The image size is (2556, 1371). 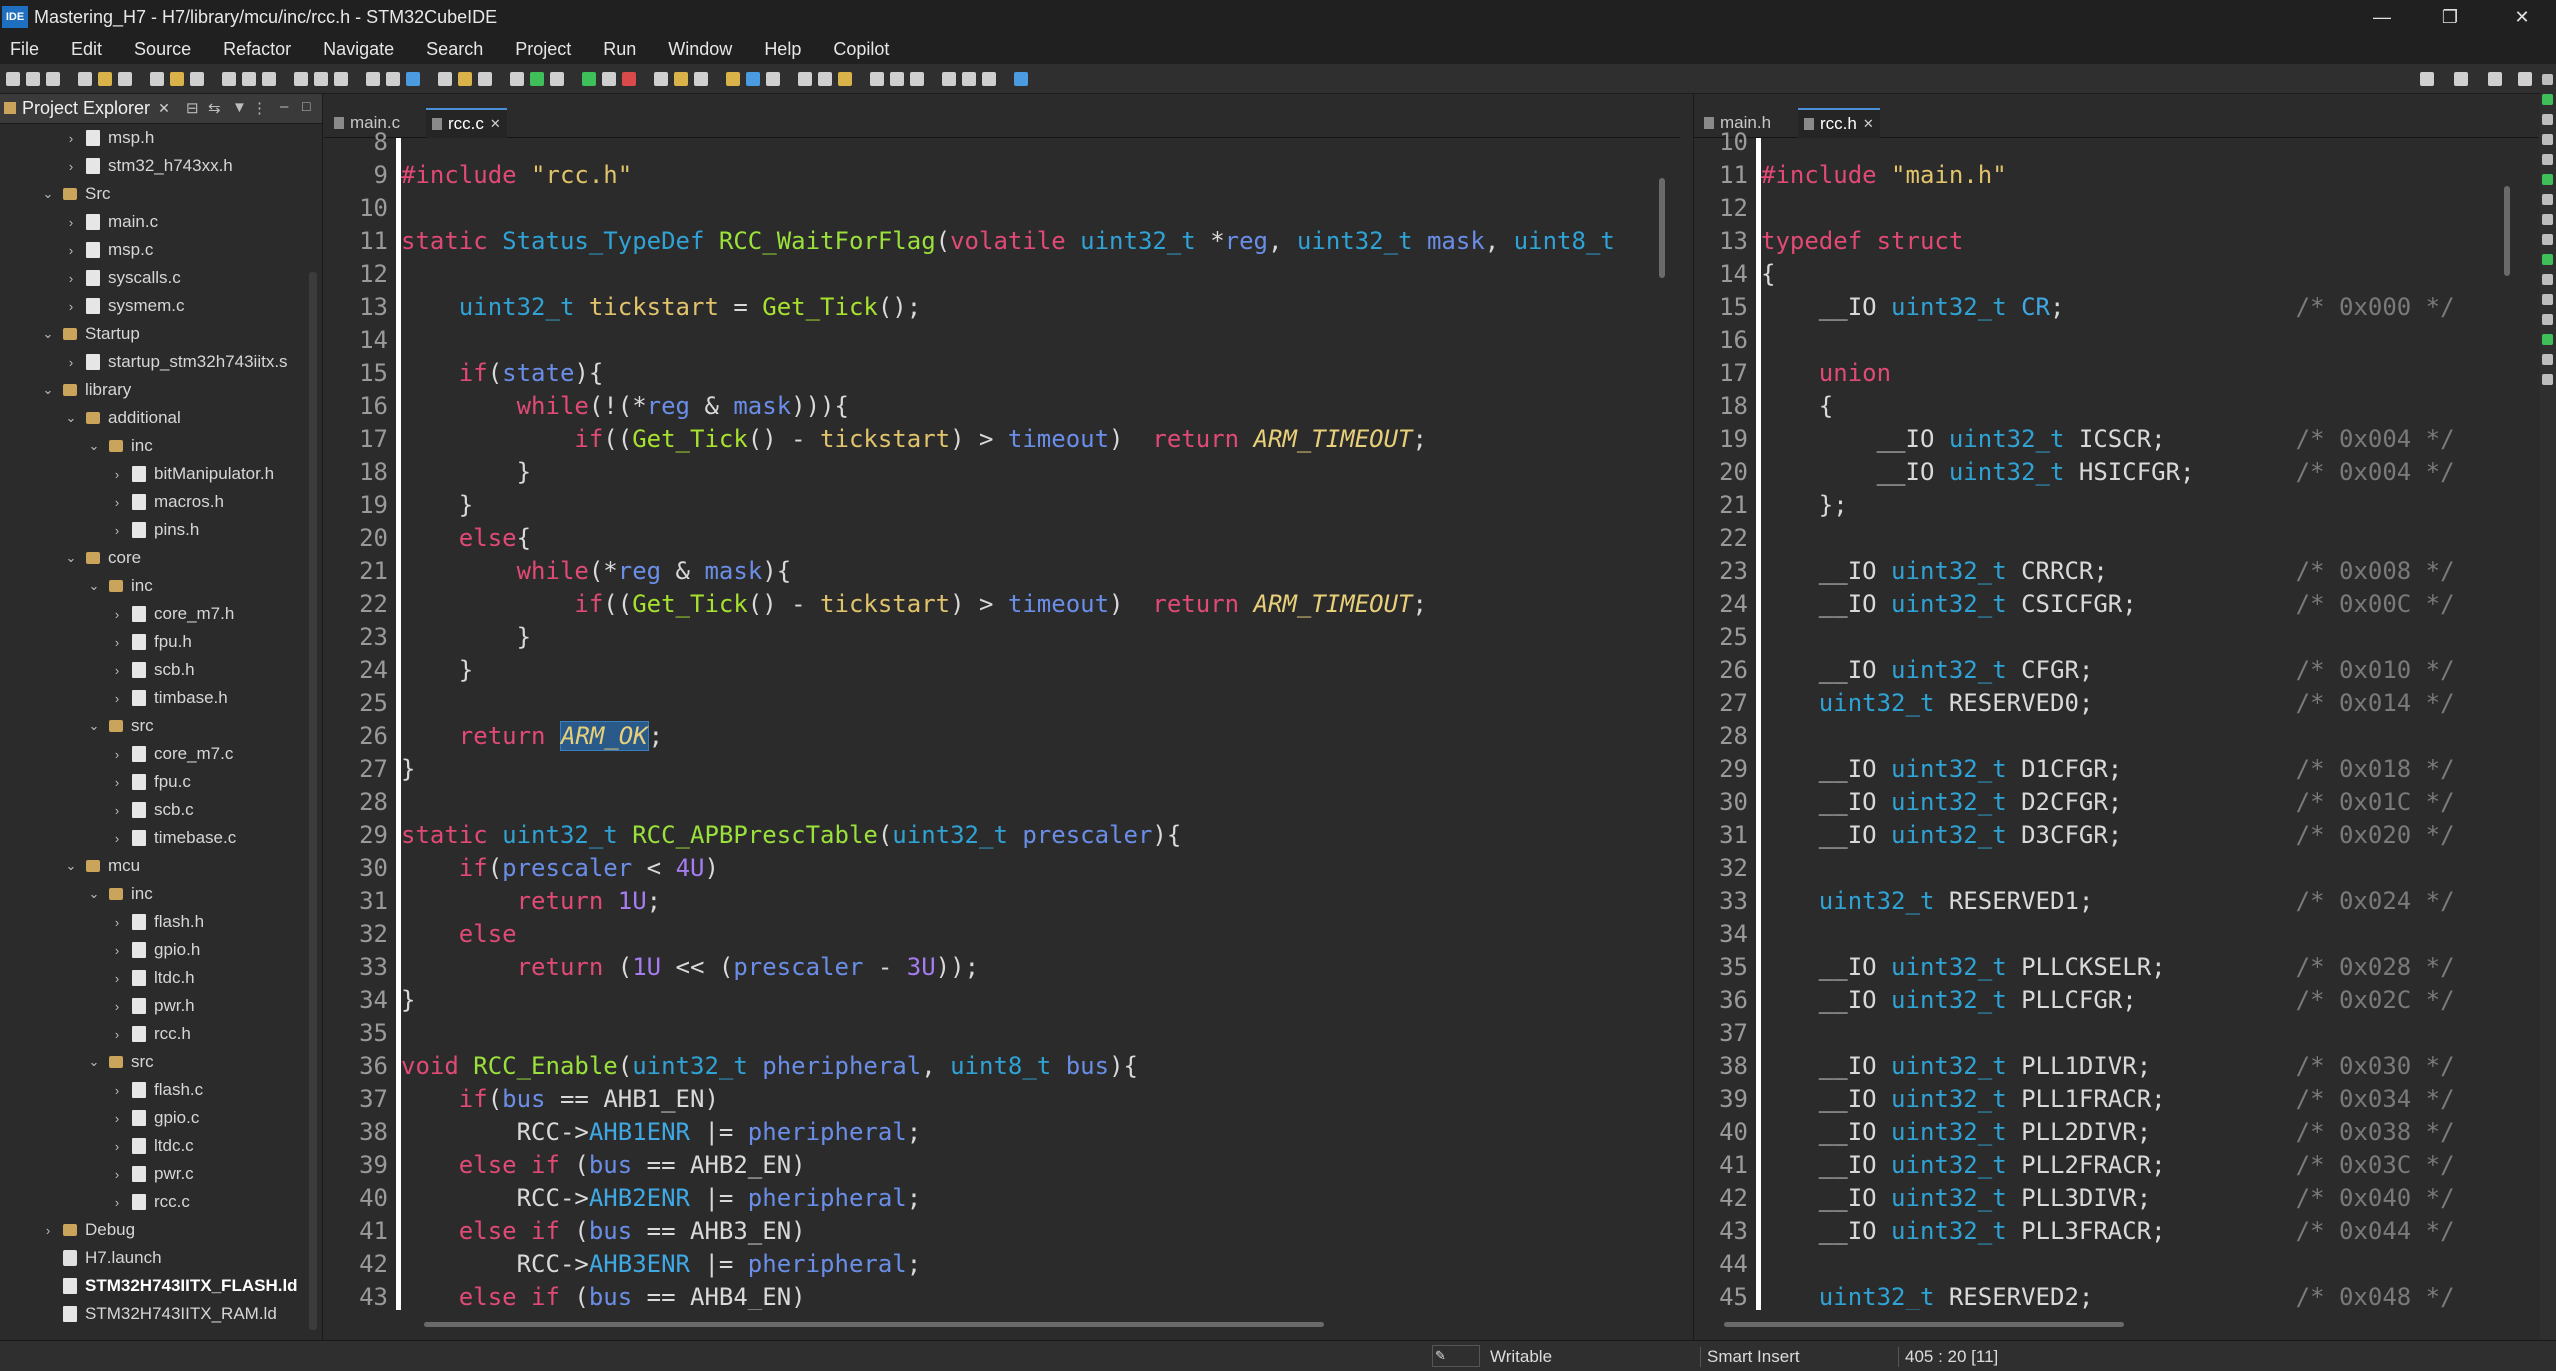 I want to click on menu-copilot: Copilot, so click(x=861, y=49).